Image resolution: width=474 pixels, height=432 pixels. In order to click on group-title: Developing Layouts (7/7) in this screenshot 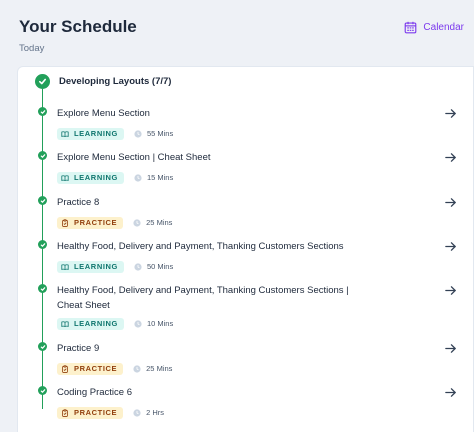, I will do `click(115, 81)`.